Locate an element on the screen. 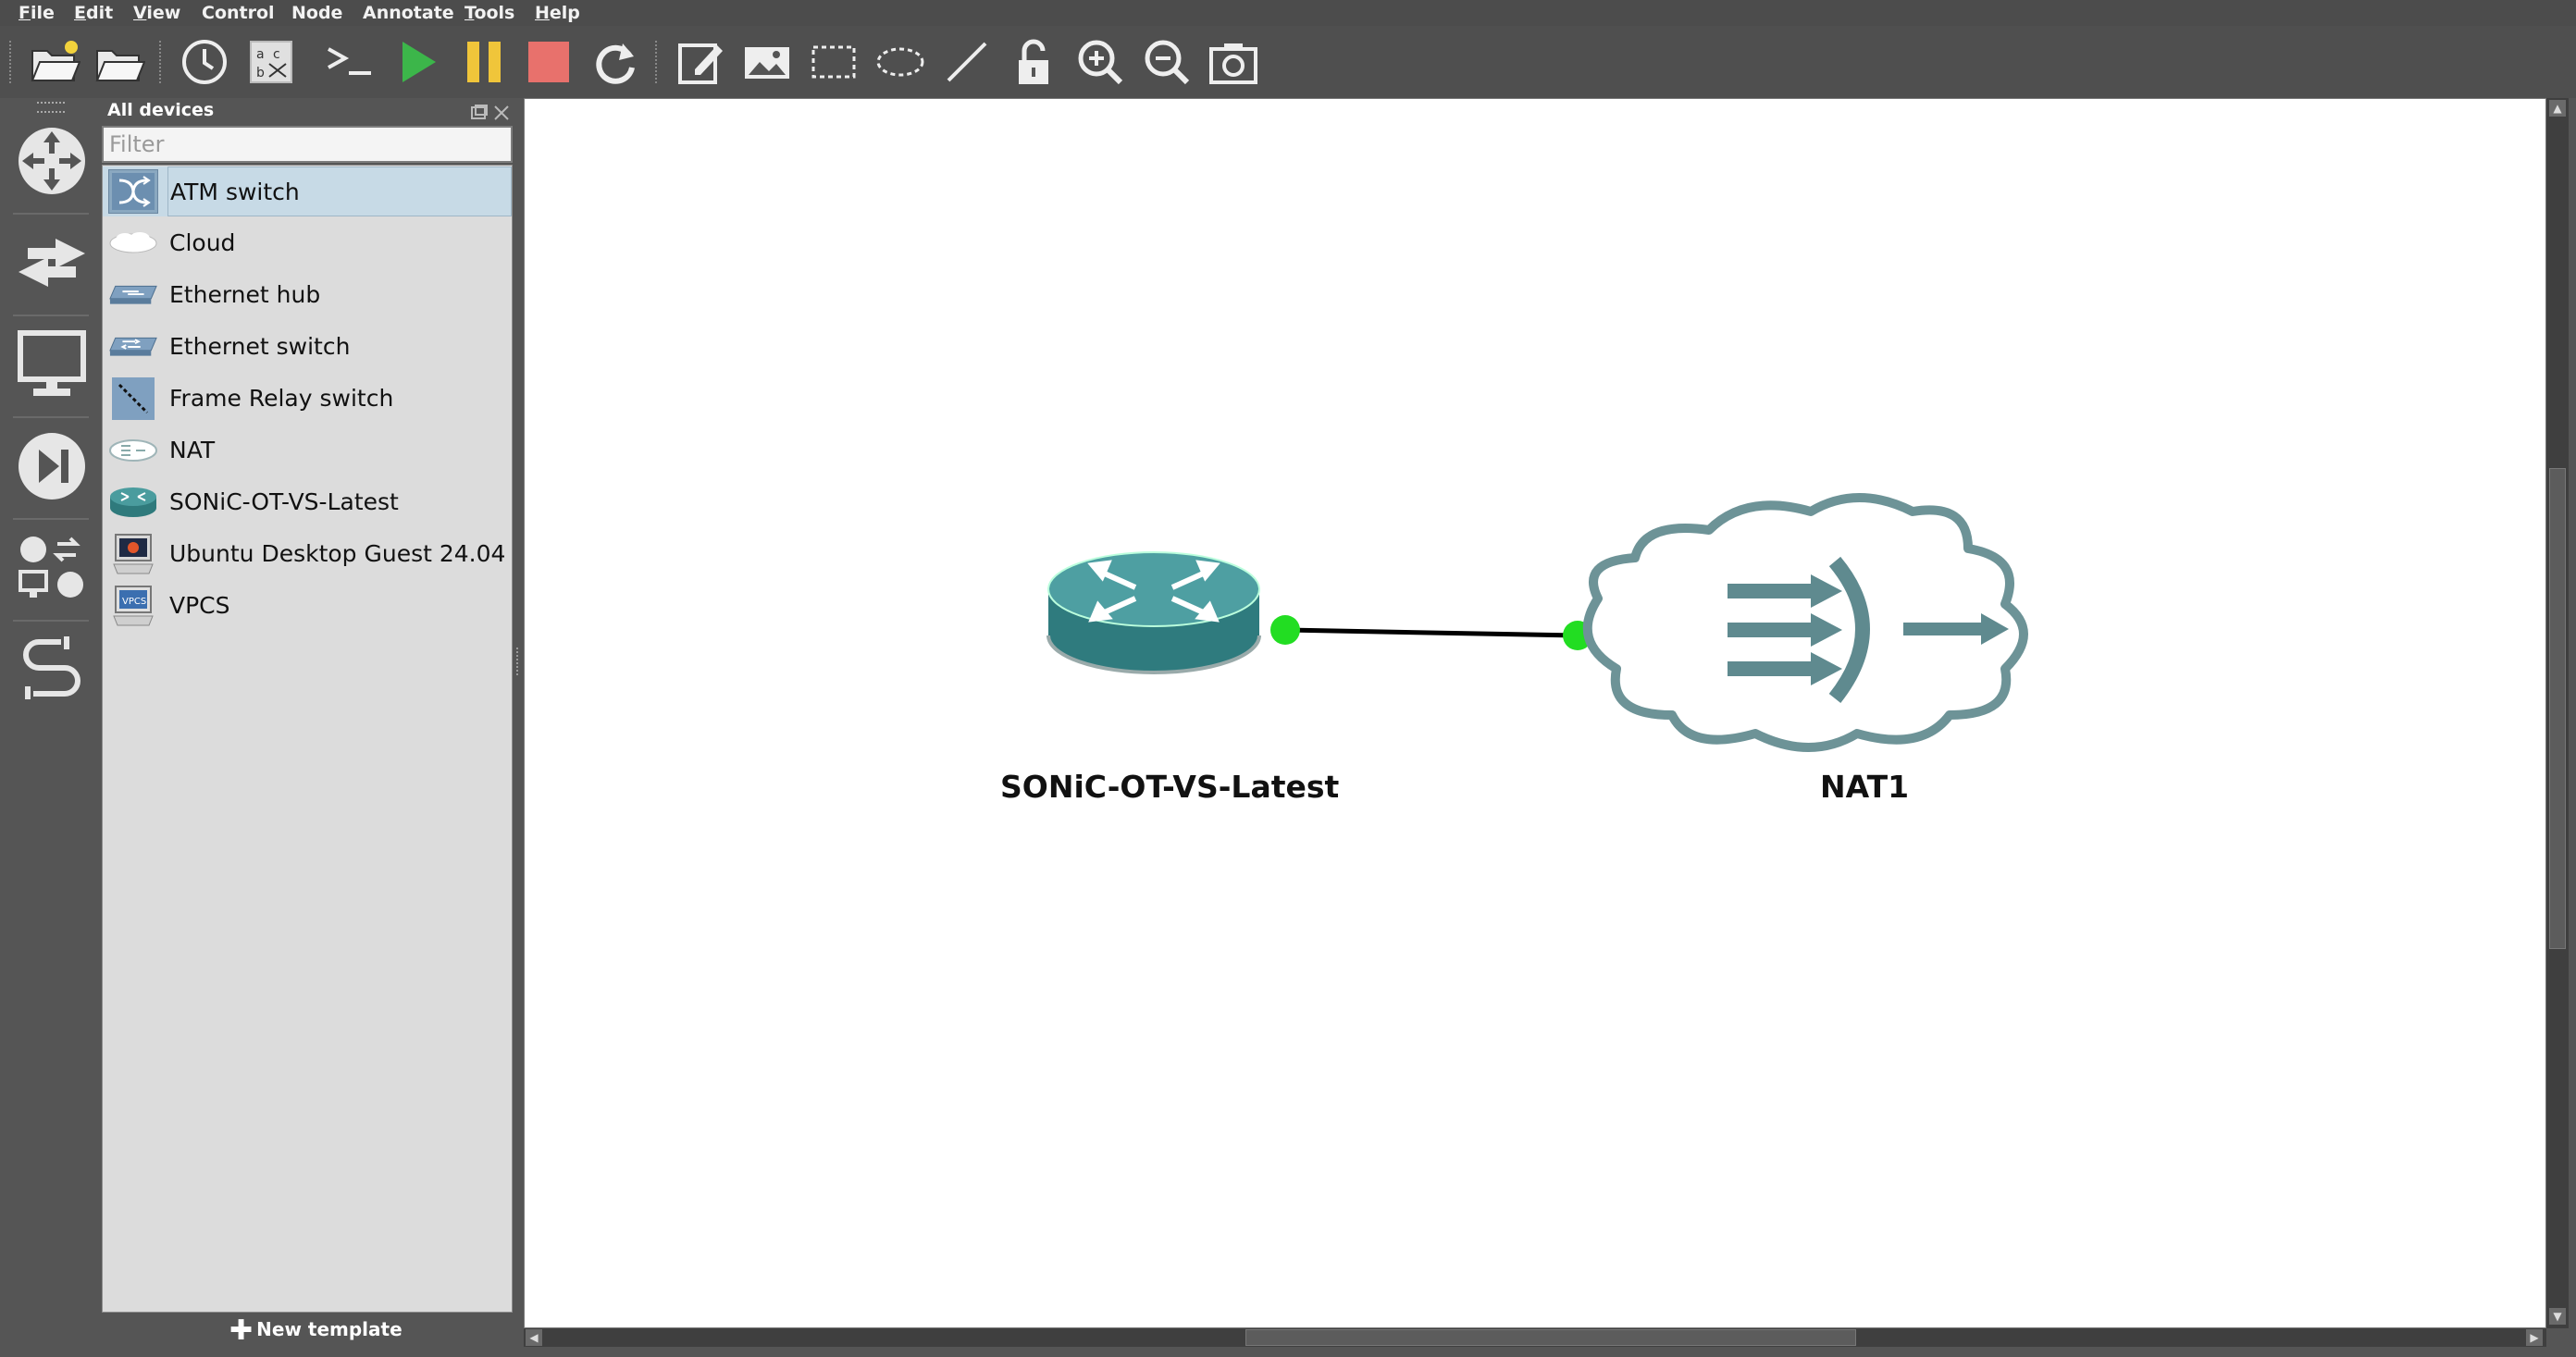 This screenshot has height=1357, width=2576. open-project-button is located at coordinates (120, 62).